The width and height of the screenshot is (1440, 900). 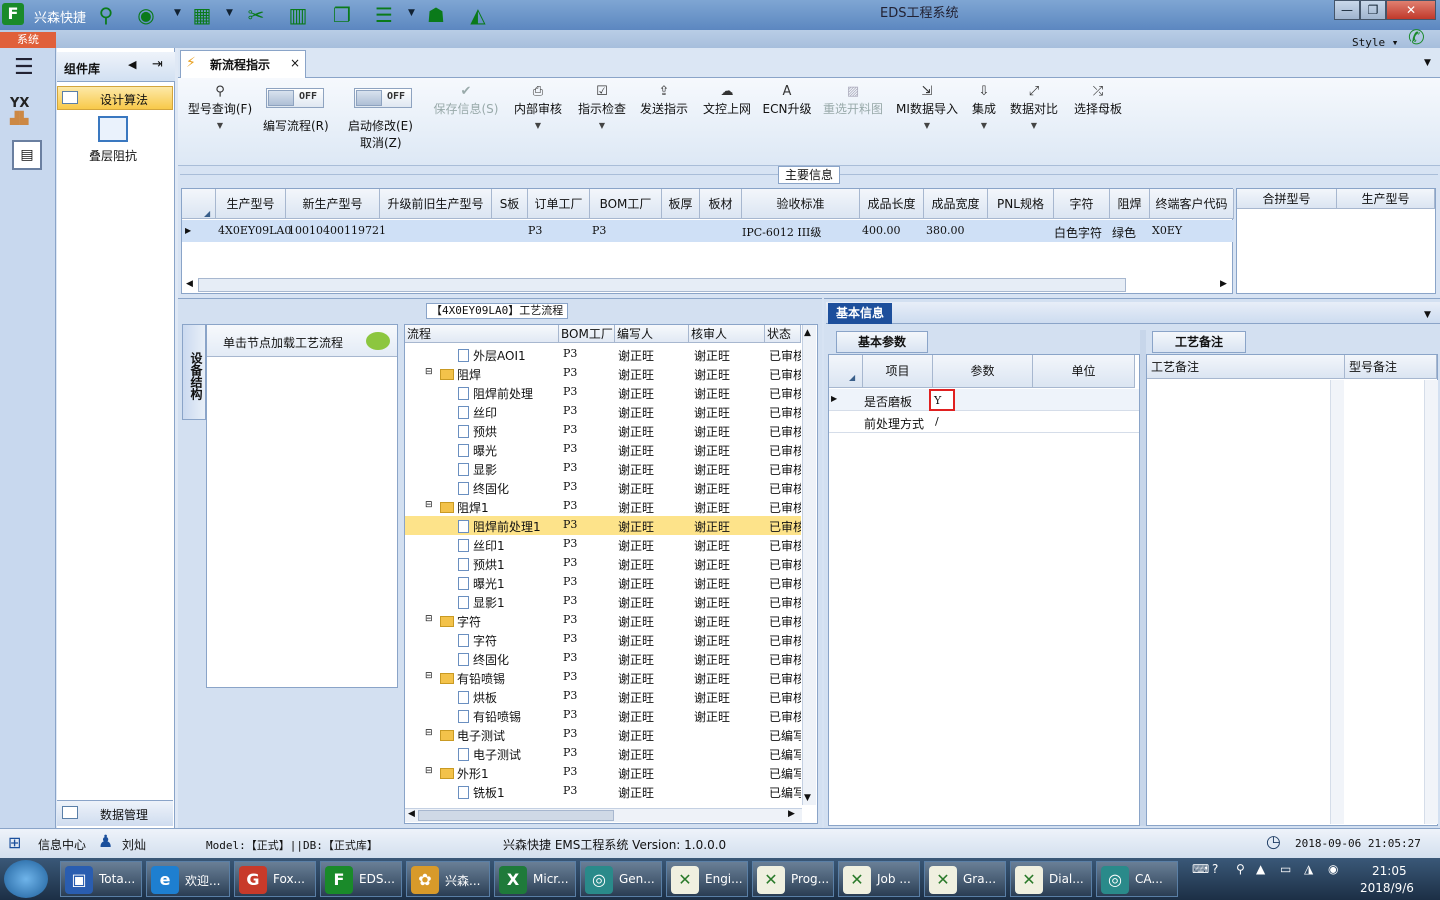 What do you see at coordinates (1192, 204) in the screenshot?
I see `col-header: 终端客户代码` at bounding box center [1192, 204].